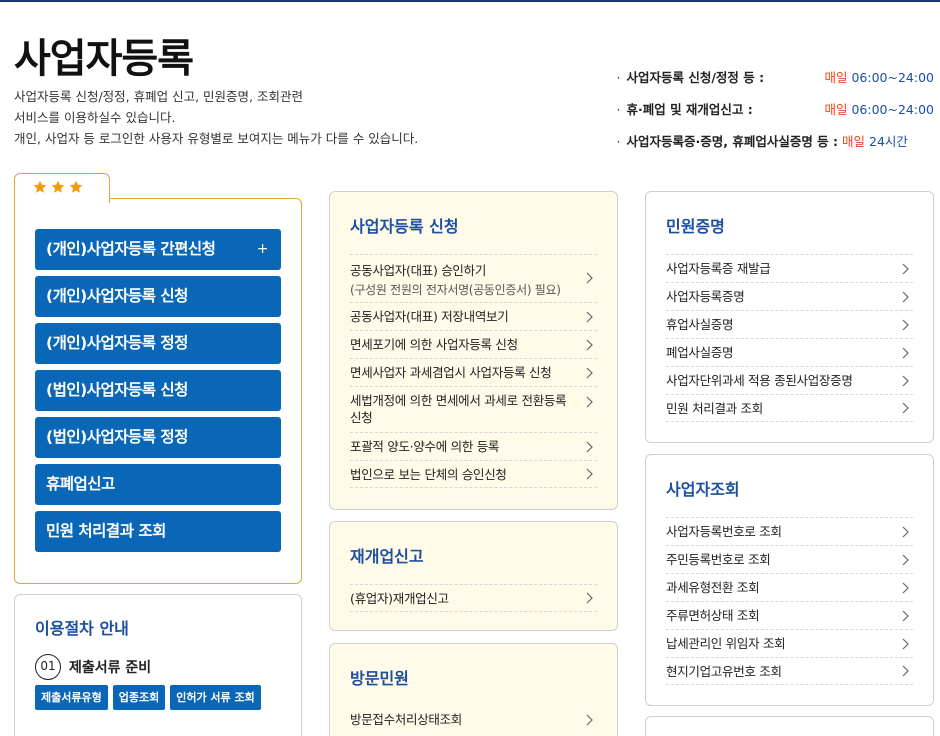  Describe the element at coordinates (473, 316) in the screenshot. I see `list-item: 공동사업자(대표) 저장내역보기` at that location.